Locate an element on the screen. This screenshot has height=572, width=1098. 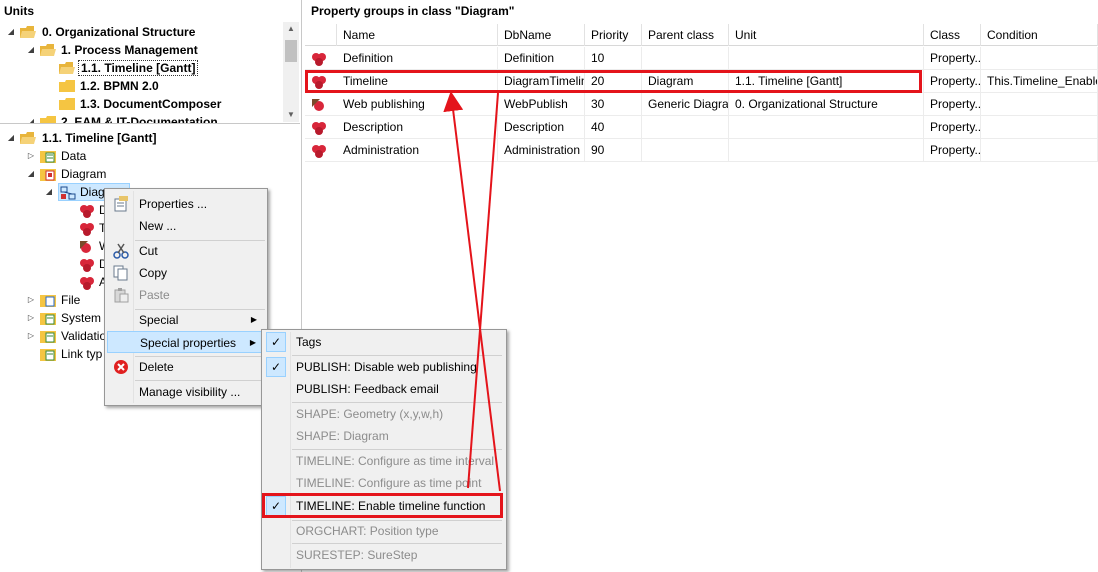
scroll-thumb is located at coordinates (291, 51).